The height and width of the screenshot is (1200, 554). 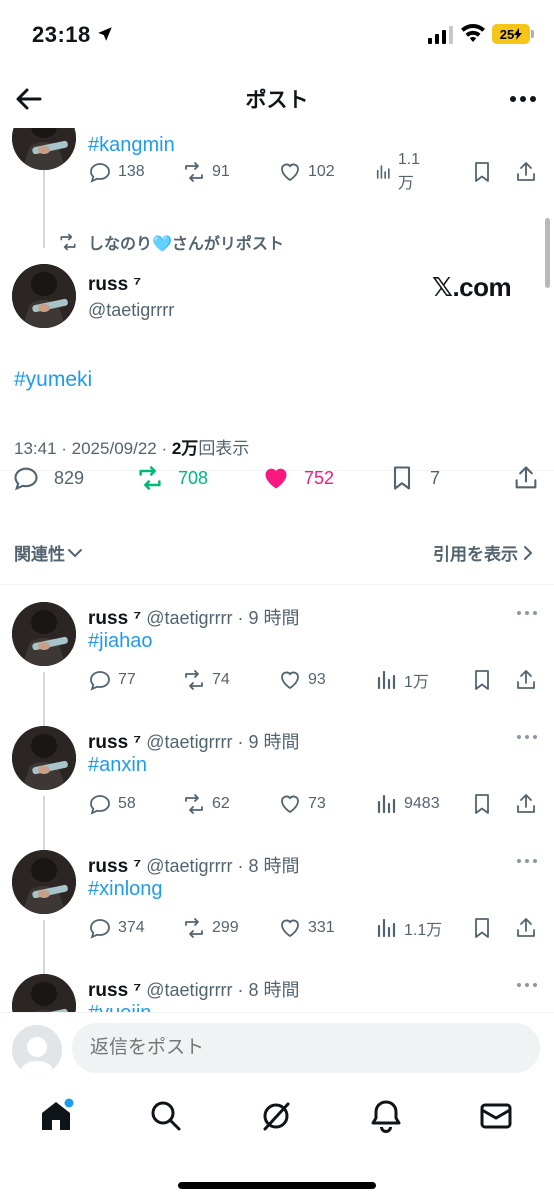 I want to click on reply-count: 138, so click(x=131, y=171).